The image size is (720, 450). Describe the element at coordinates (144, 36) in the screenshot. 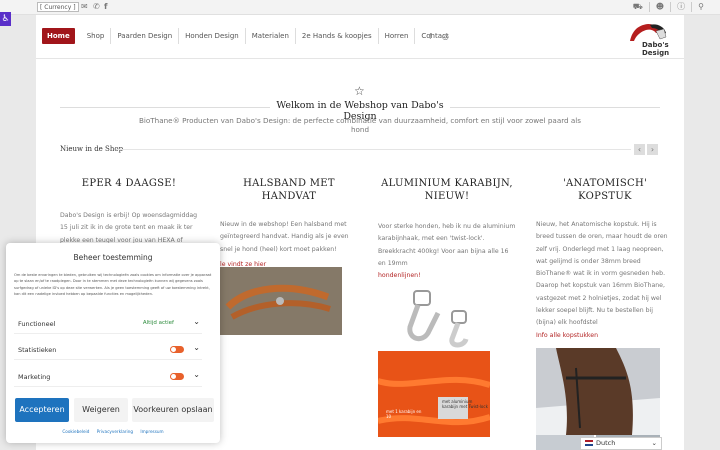

I see `nav-paarden-design: Paarden Design` at that location.